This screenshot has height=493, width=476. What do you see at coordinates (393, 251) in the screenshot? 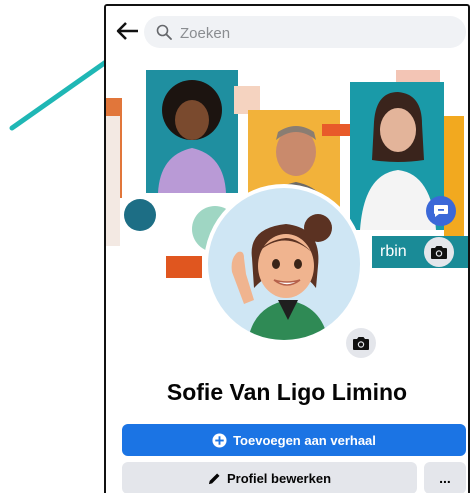
I see `cover-banner-text: rbin` at bounding box center [393, 251].